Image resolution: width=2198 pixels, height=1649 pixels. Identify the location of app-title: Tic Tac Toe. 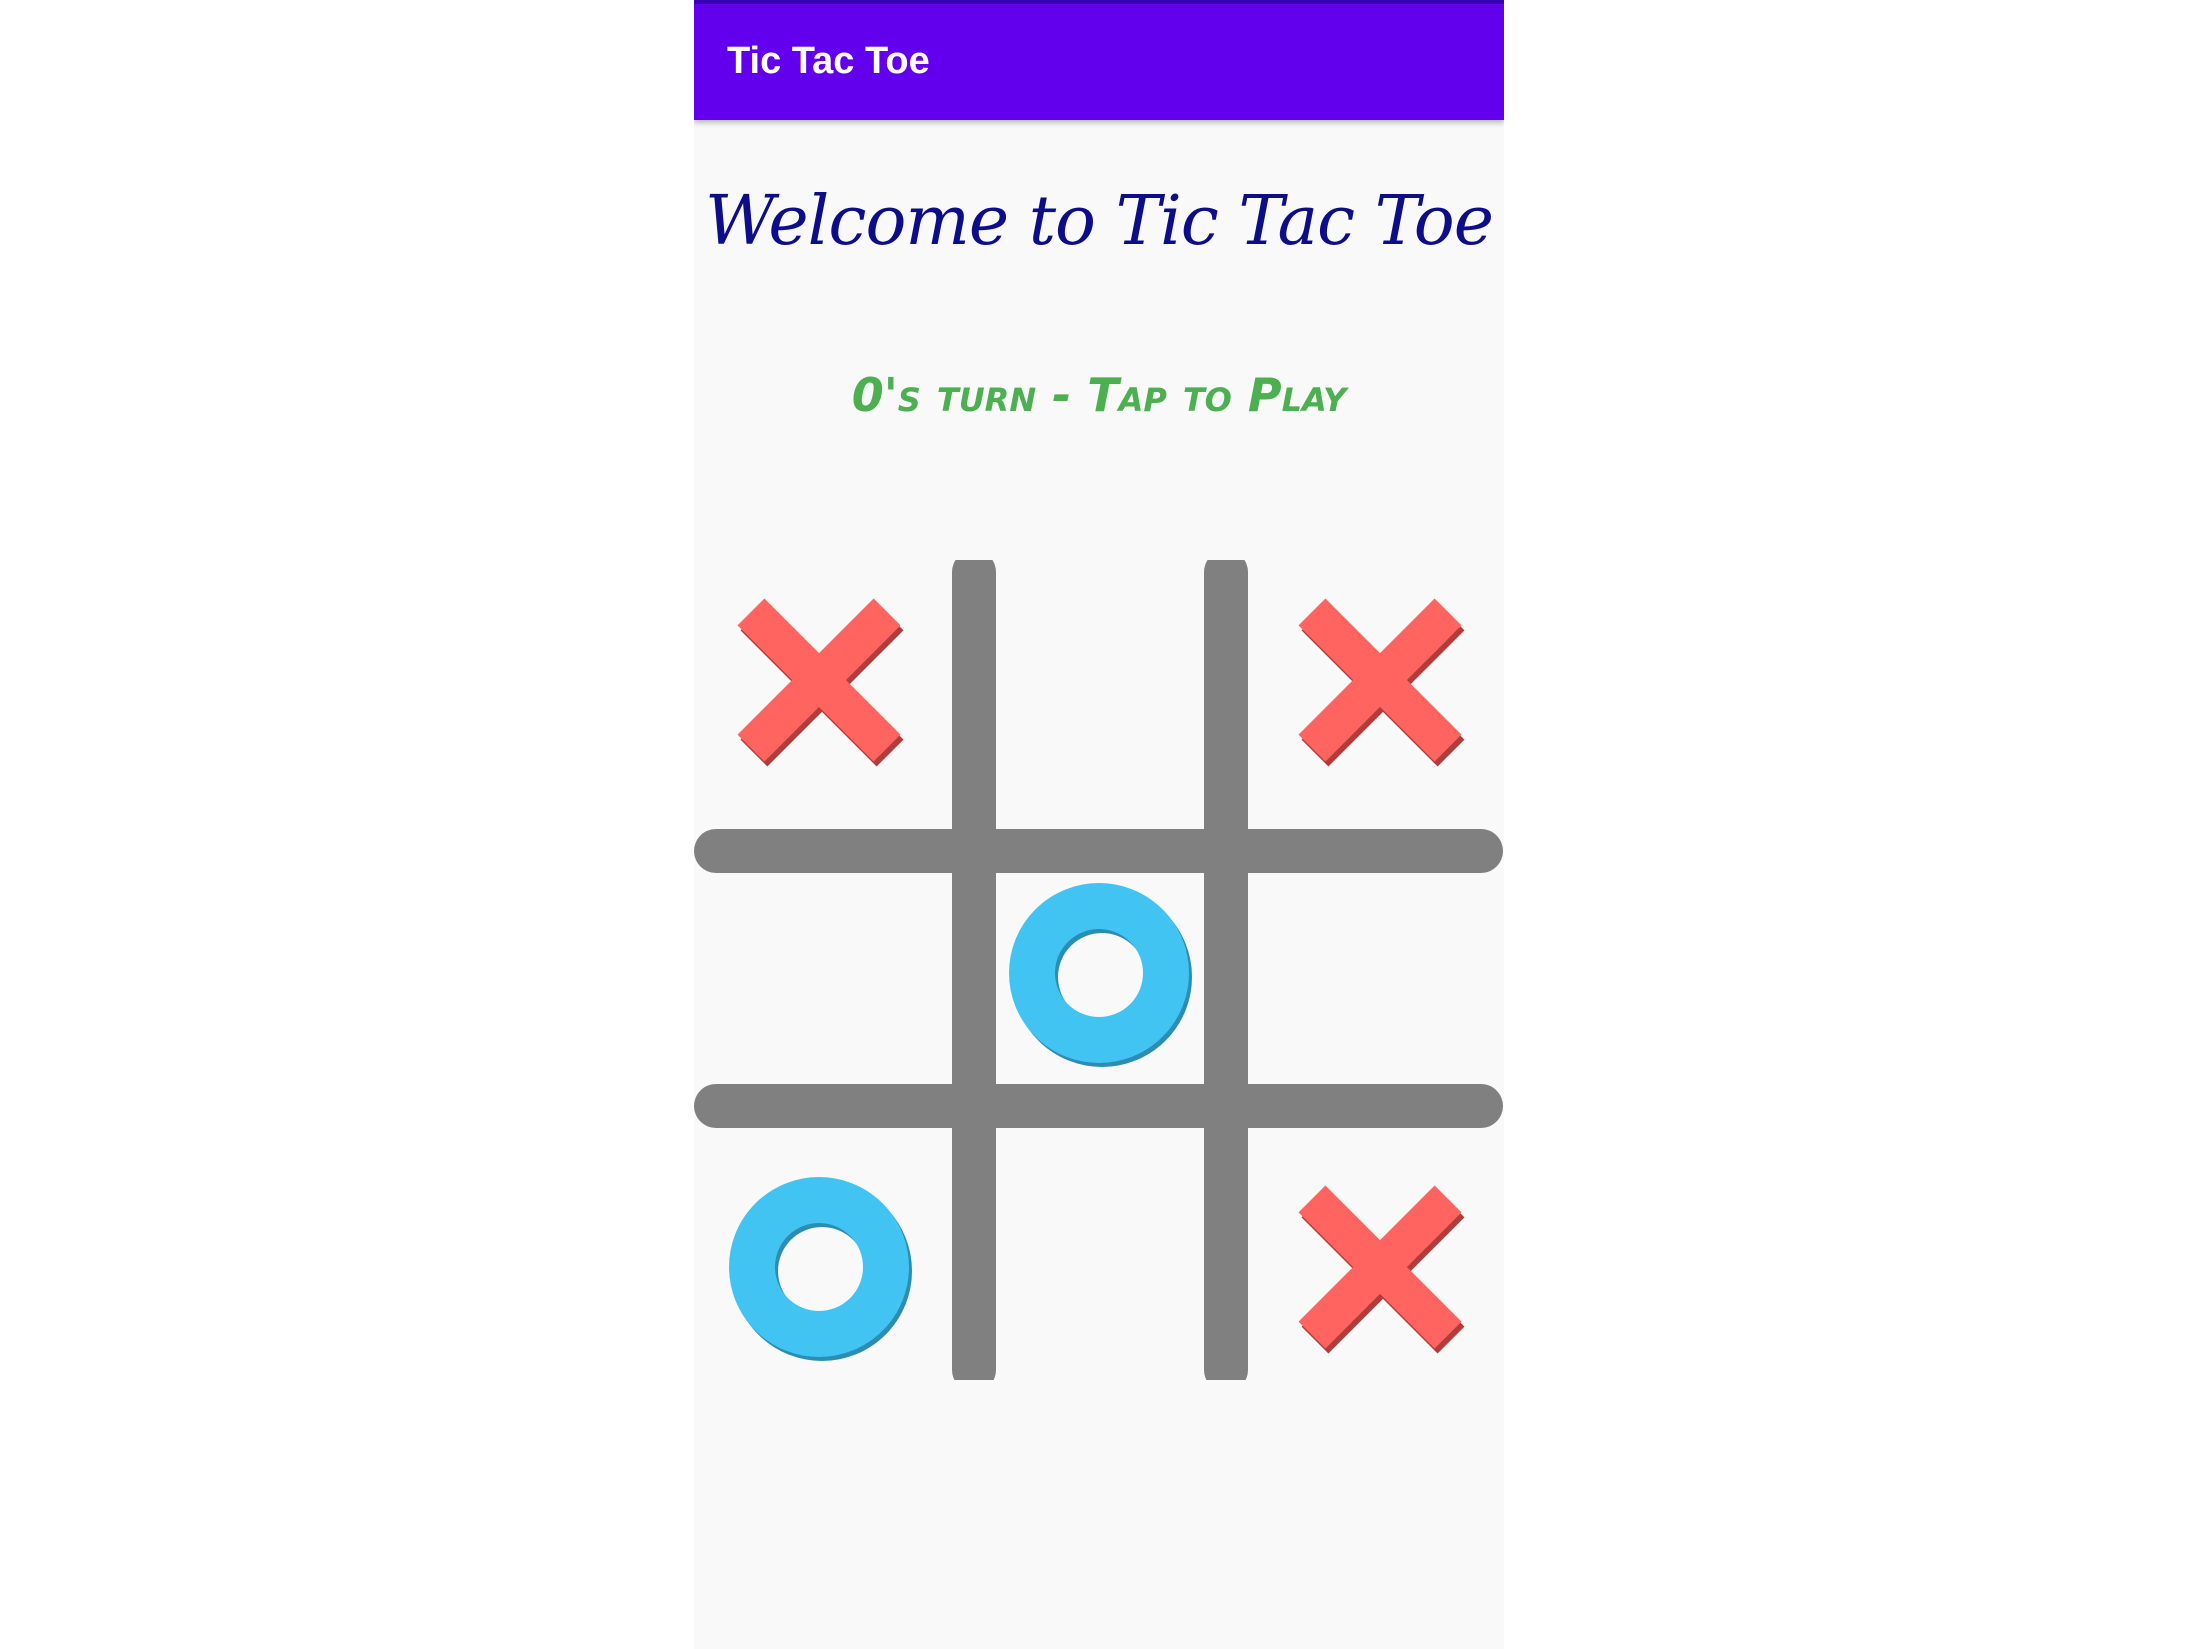
(828, 61).